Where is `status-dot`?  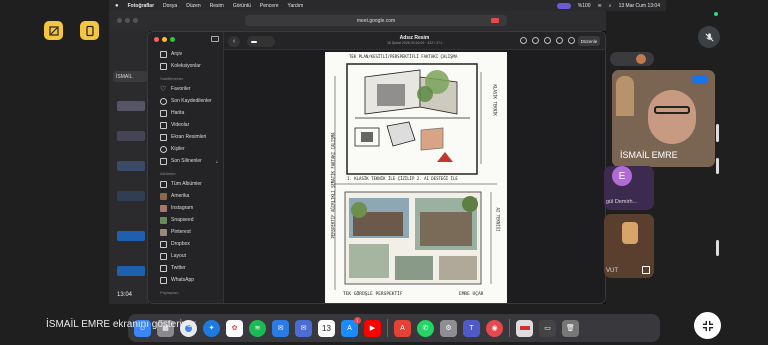
status-dot is located at coordinates (716, 14).